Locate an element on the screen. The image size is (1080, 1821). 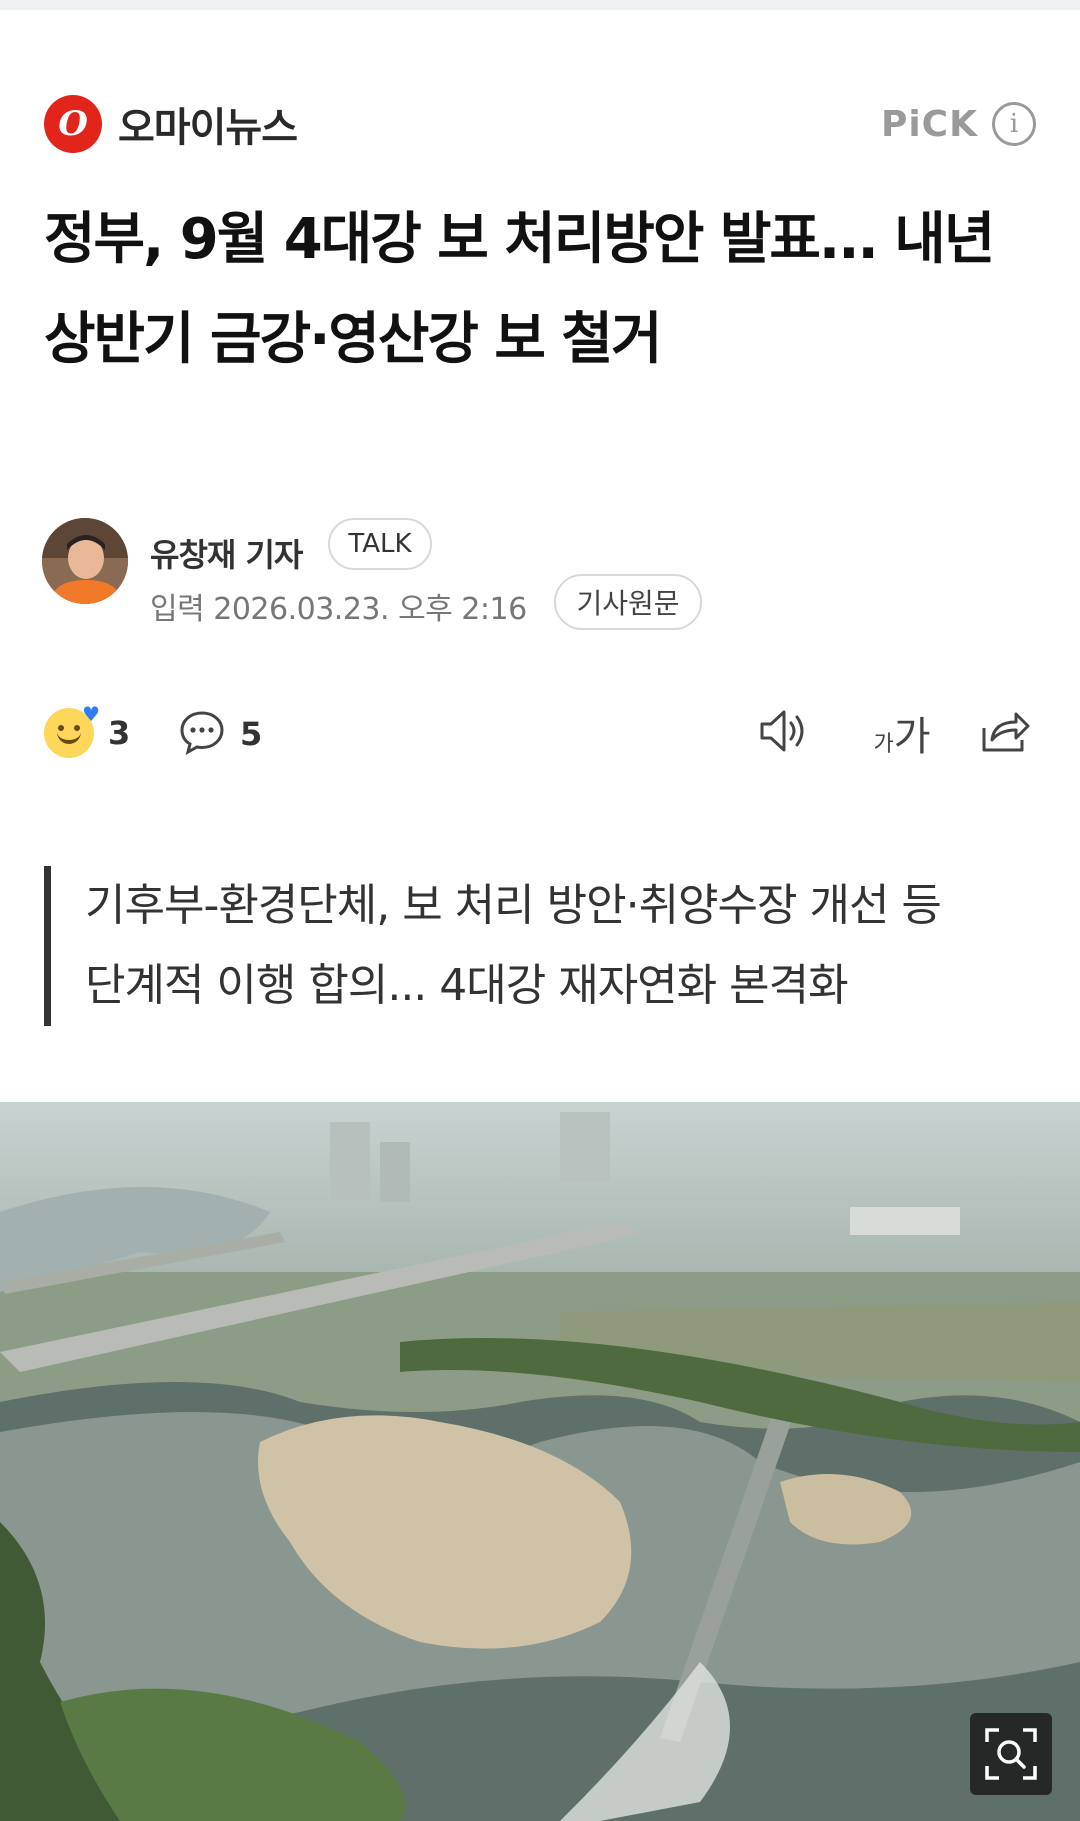
article-action-bar: ♥ 3 5 가 가 is located at coordinates (540, 732).